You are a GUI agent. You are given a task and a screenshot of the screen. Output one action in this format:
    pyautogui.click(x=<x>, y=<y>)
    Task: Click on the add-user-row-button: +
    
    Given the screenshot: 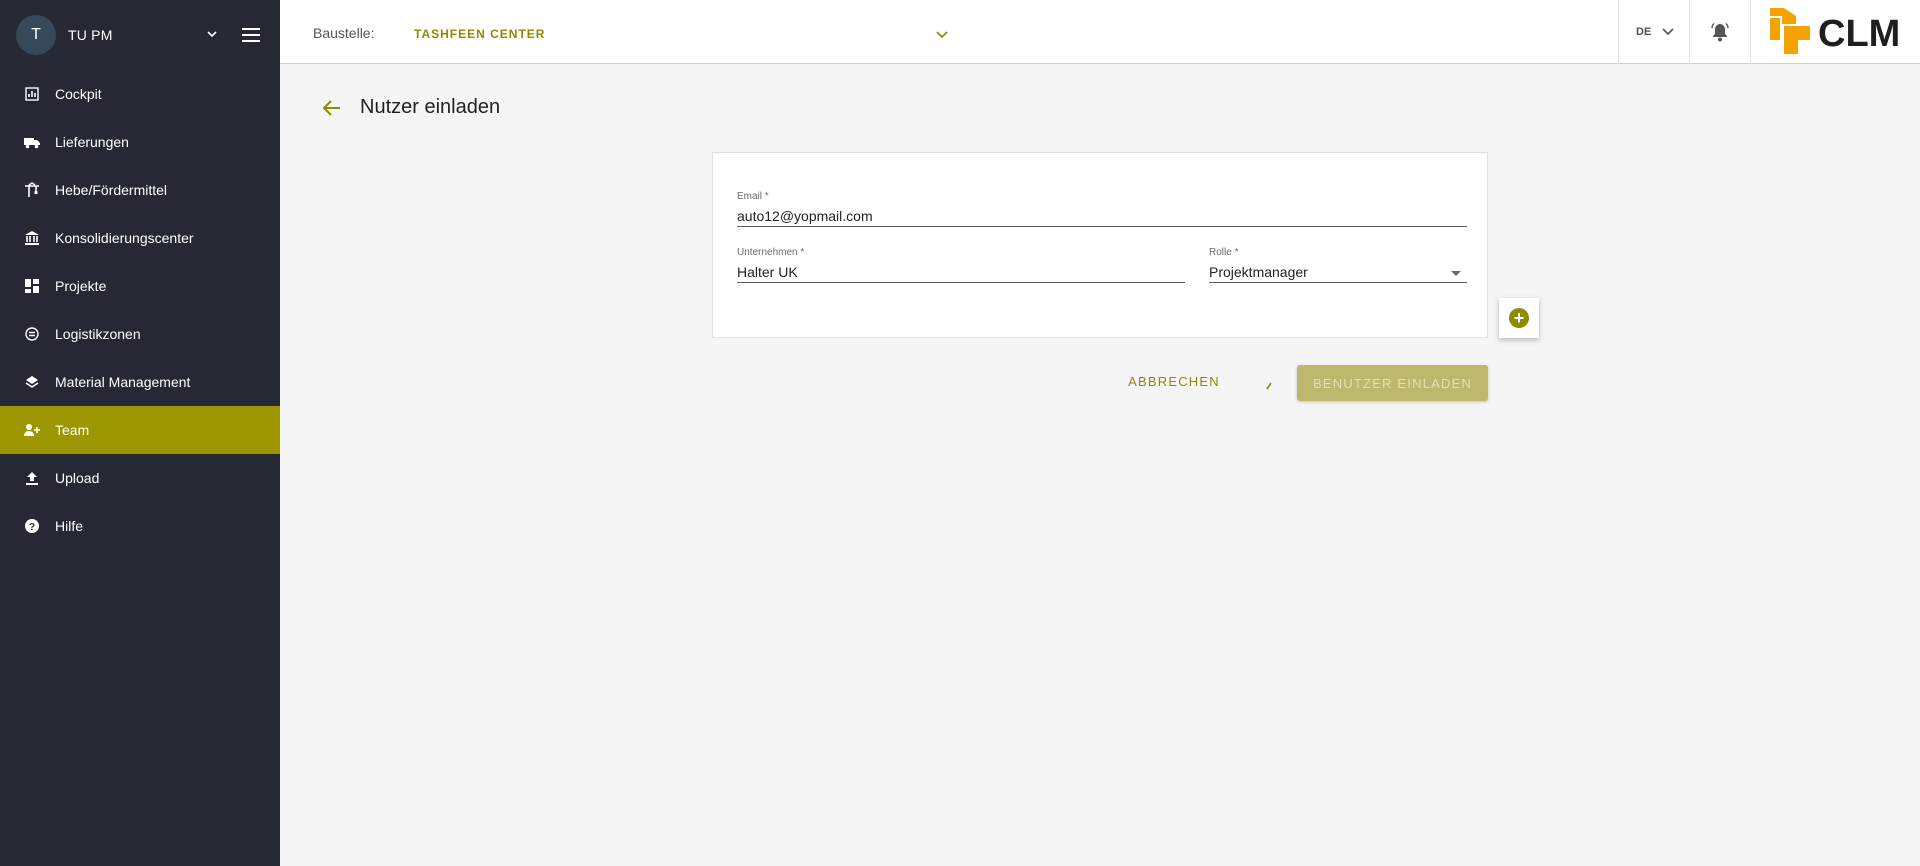 What is the action you would take?
    pyautogui.click(x=1519, y=318)
    